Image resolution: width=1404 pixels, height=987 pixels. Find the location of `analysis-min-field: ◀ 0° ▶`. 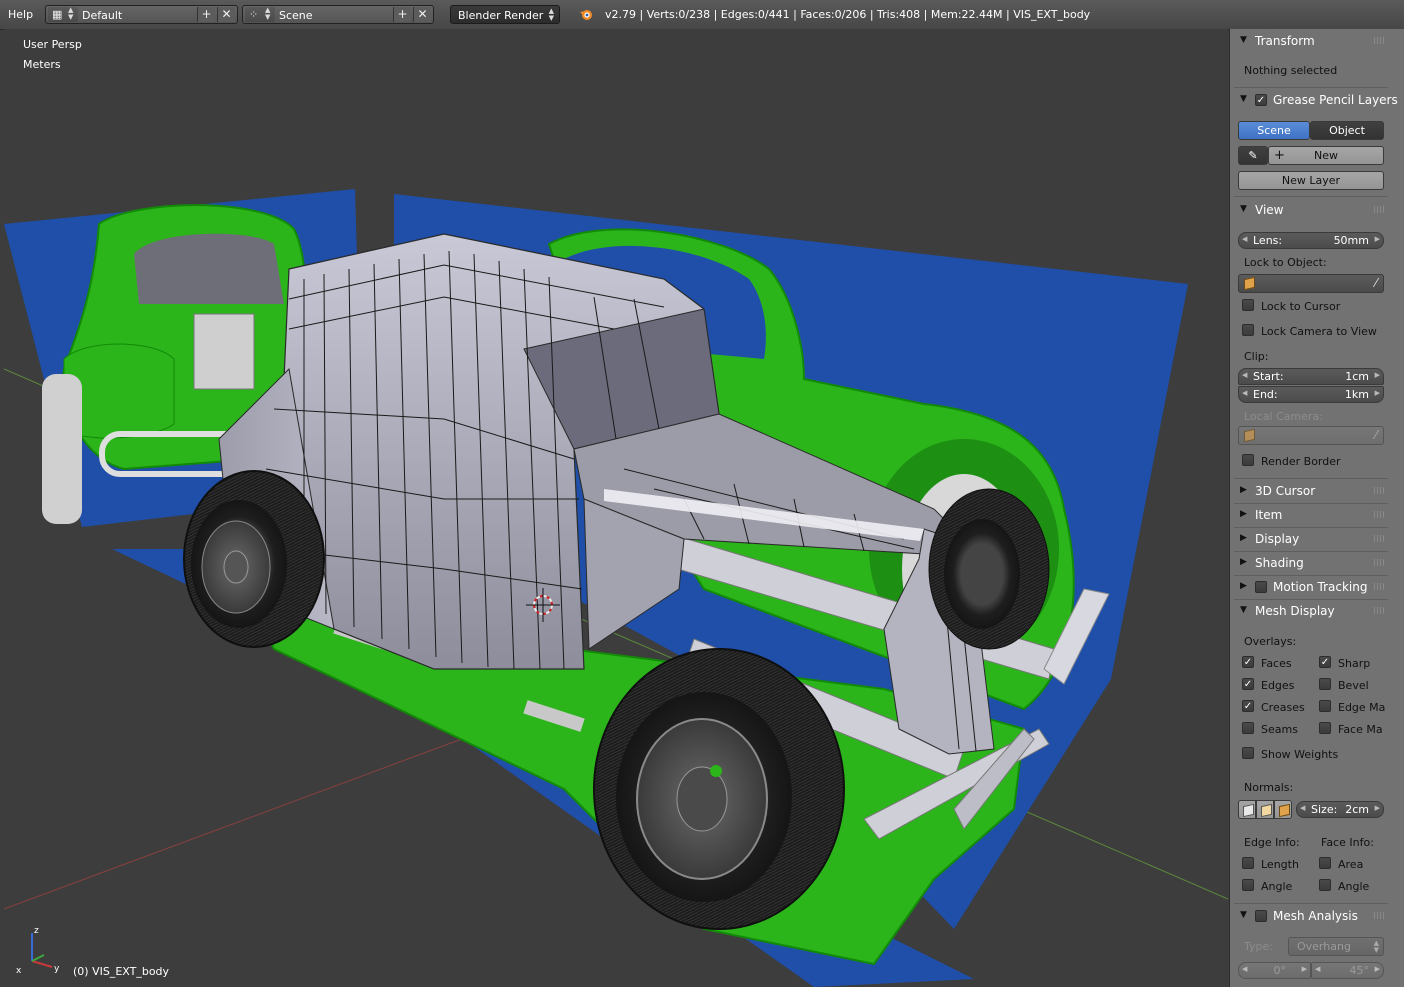

analysis-min-field: ◀ 0° ▶ is located at coordinates (1274, 970).